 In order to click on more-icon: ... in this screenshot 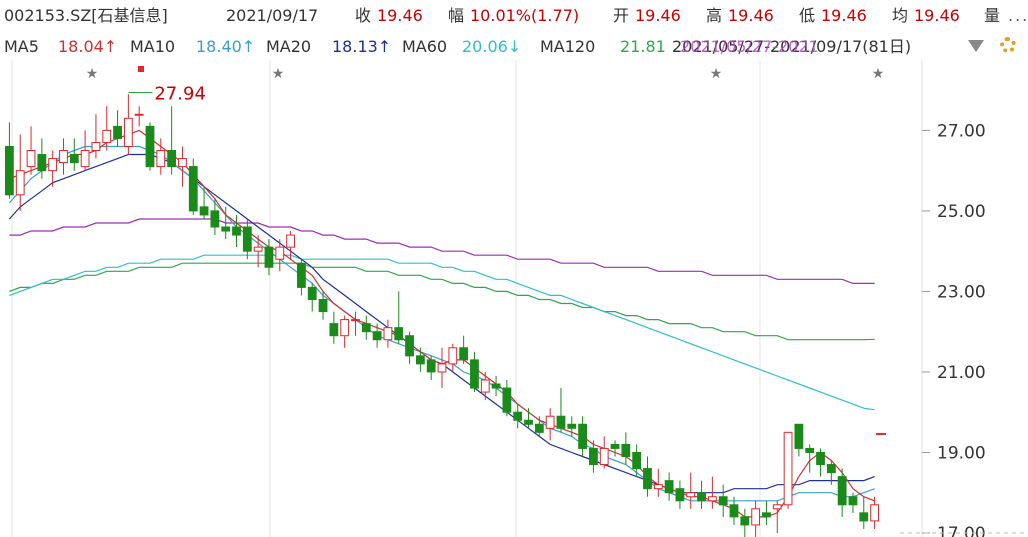, I will do `click(1018, 16)`.